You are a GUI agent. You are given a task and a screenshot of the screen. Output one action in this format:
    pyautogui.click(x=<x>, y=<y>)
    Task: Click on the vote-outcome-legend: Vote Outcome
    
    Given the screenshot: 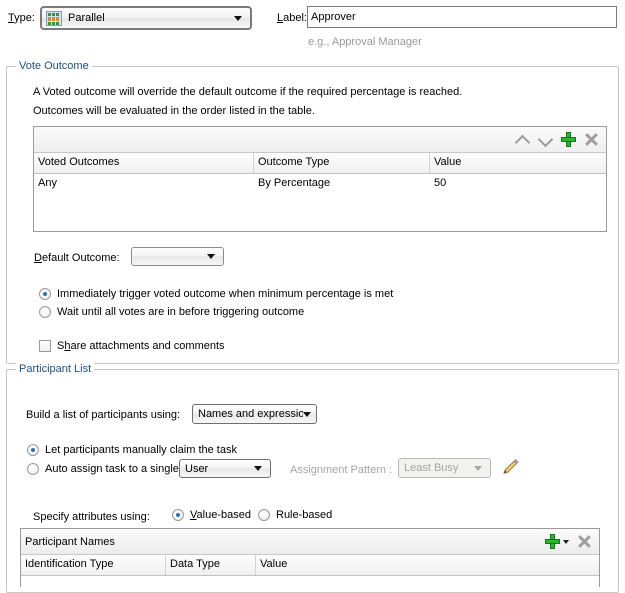 What is the action you would take?
    pyautogui.click(x=54, y=66)
    